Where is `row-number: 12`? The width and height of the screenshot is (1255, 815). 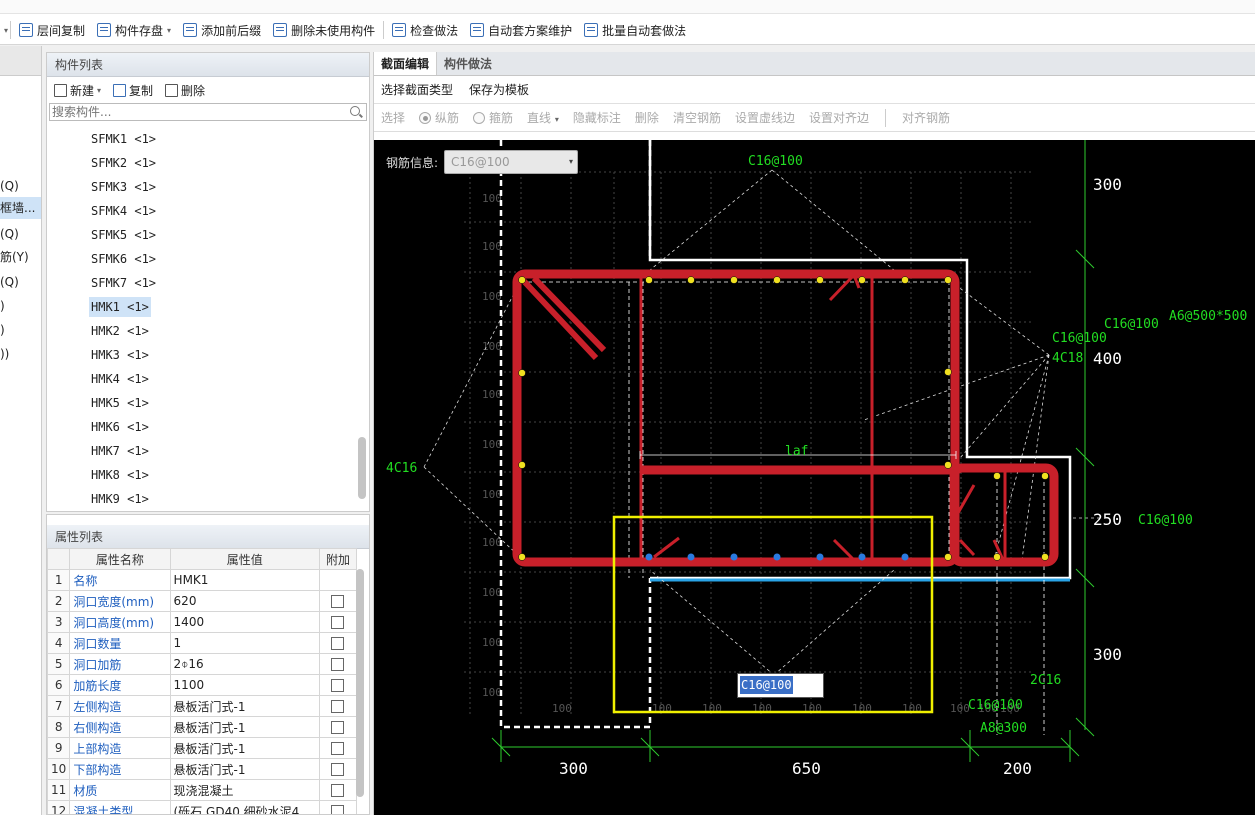 row-number: 12 is located at coordinates (59, 807).